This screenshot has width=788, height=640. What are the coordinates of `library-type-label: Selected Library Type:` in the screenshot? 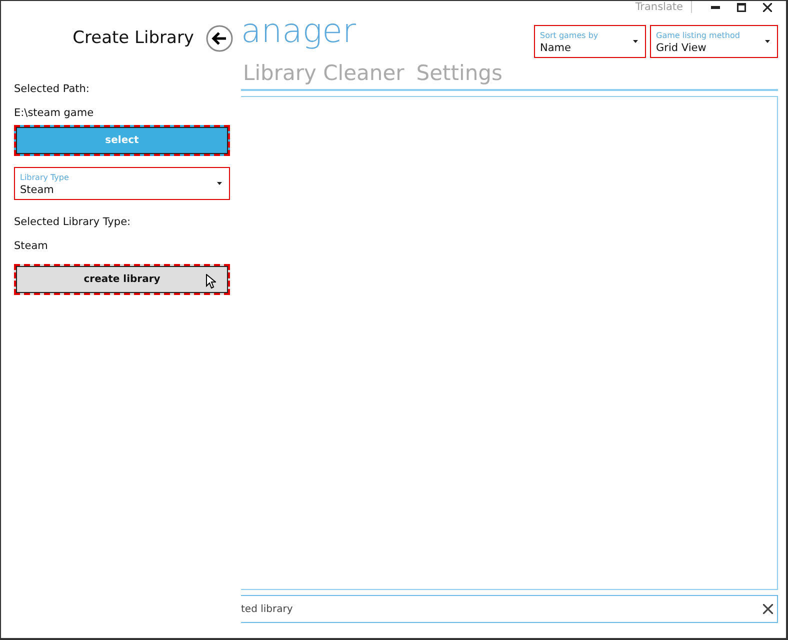 It's located at (73, 222).